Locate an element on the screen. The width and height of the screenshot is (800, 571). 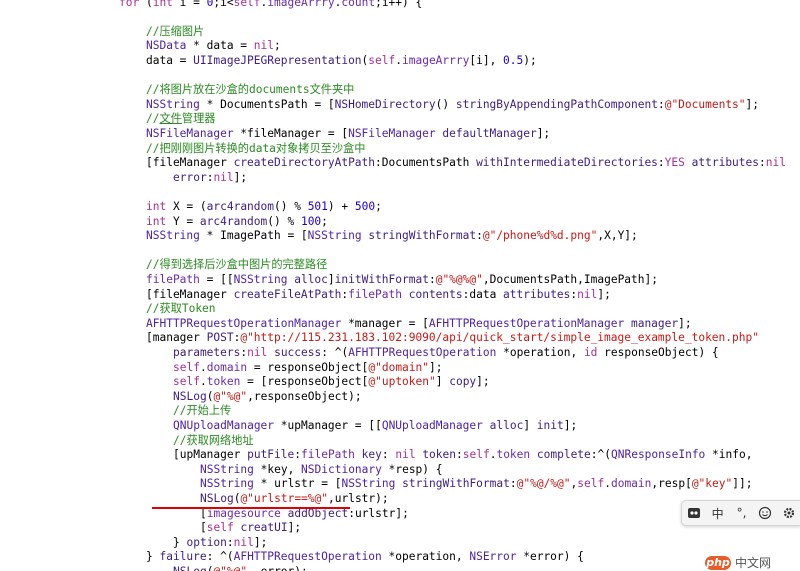
code-token: @"%@%@" is located at coordinates (459, 279).